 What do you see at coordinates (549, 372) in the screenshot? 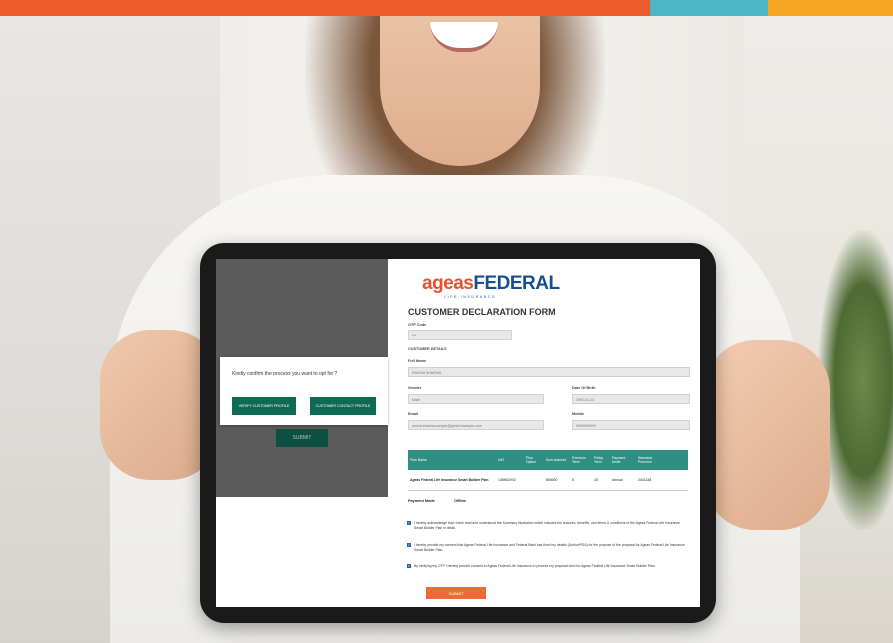
I see `full-name-input: RAVINA SHARMA` at bounding box center [549, 372].